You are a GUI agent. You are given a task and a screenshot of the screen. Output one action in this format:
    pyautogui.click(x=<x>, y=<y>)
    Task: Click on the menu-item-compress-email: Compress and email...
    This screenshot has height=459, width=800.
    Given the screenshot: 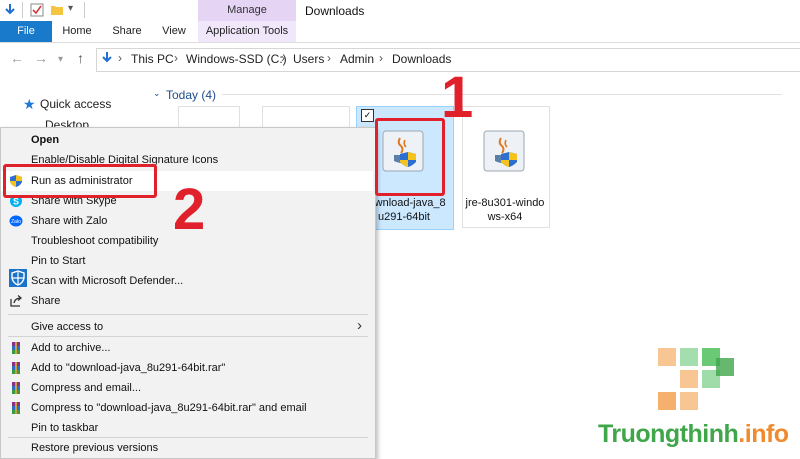 What is the action you would take?
    pyautogui.click(x=86, y=388)
    